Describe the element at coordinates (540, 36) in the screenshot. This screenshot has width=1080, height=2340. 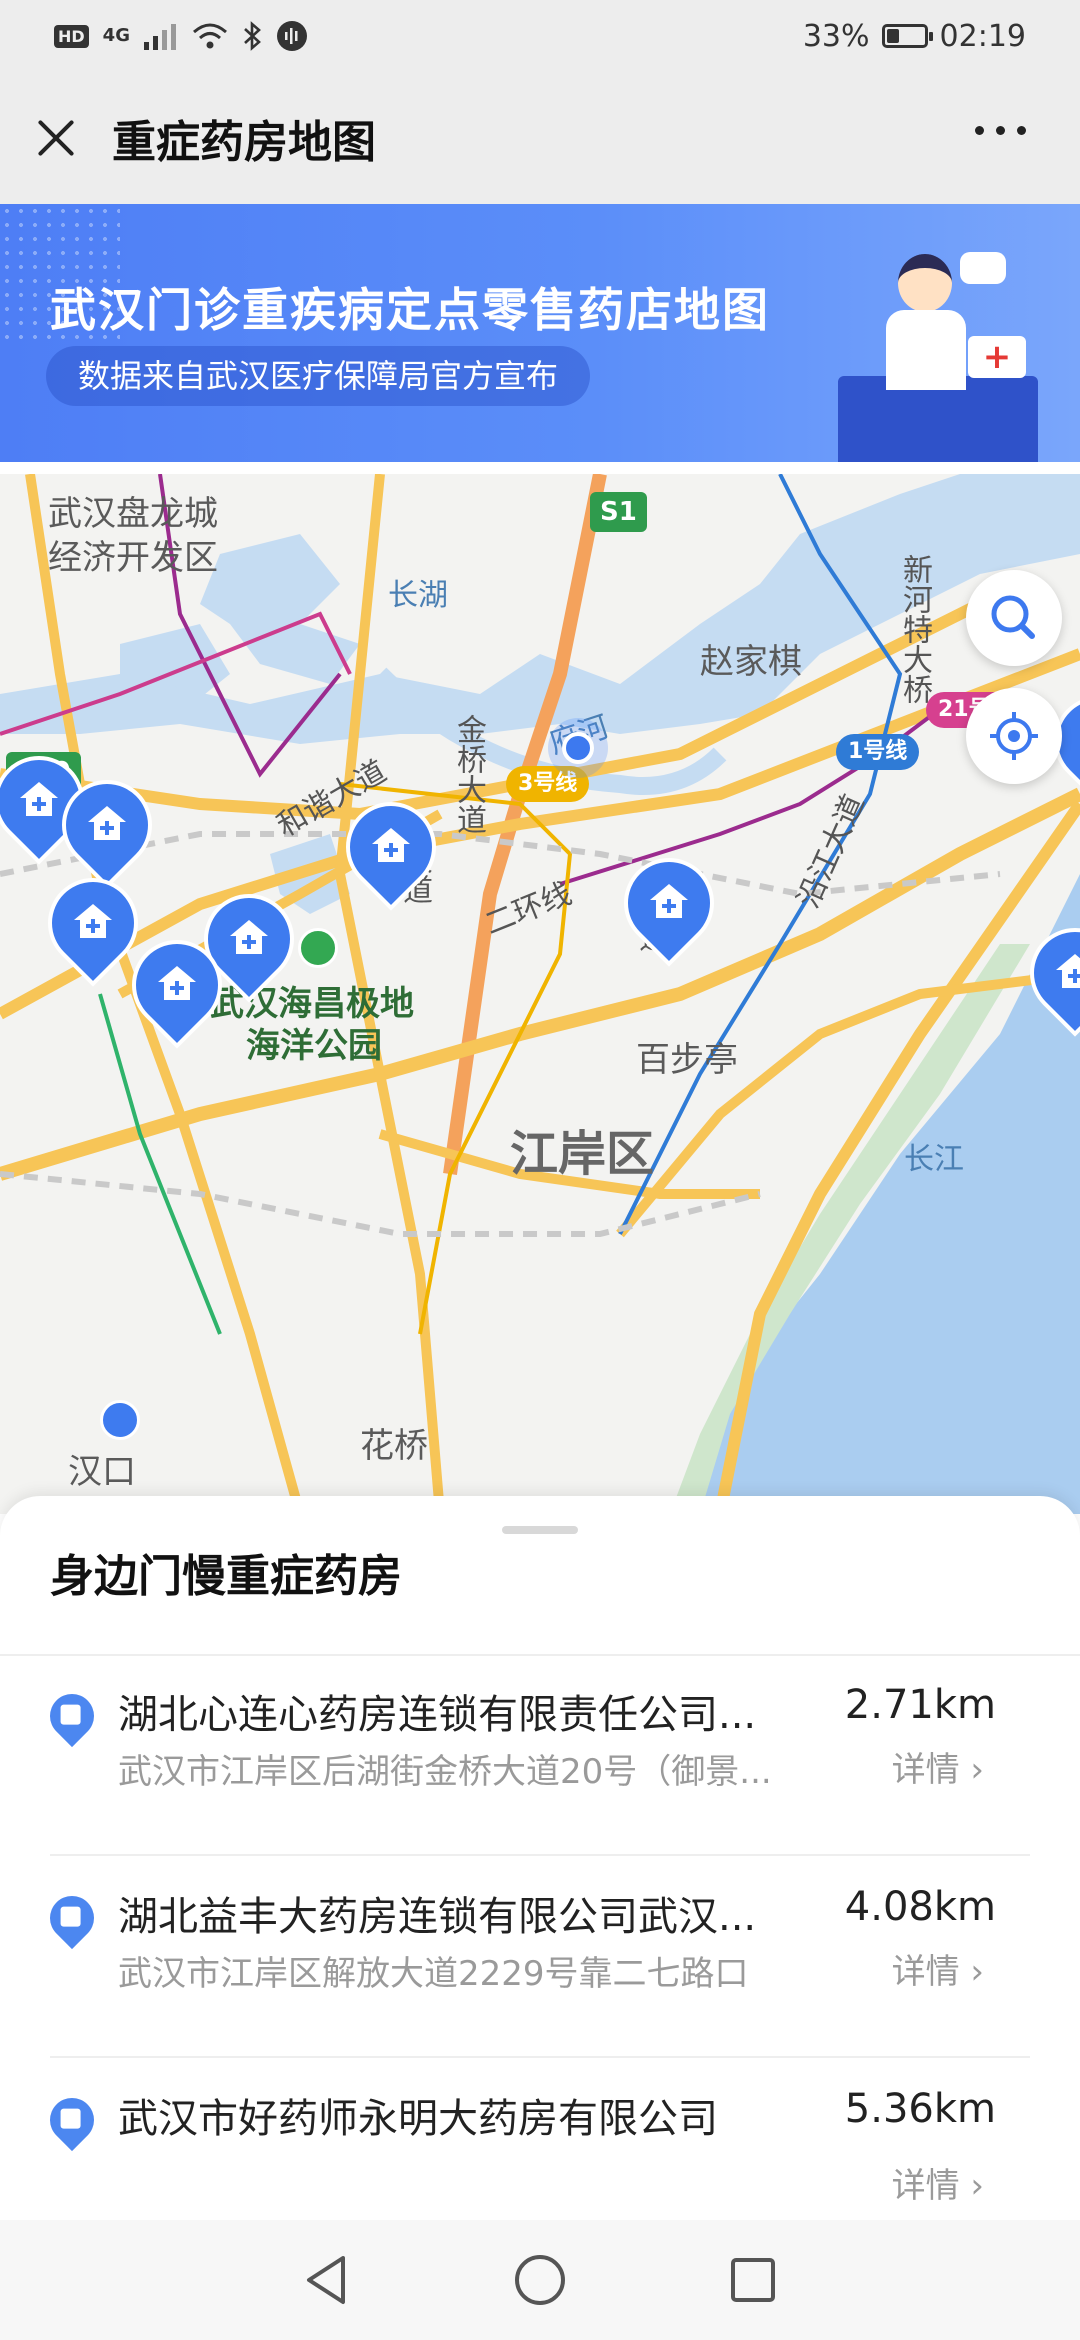
I see `status-bar: HD 4G 33% 02:19` at that location.